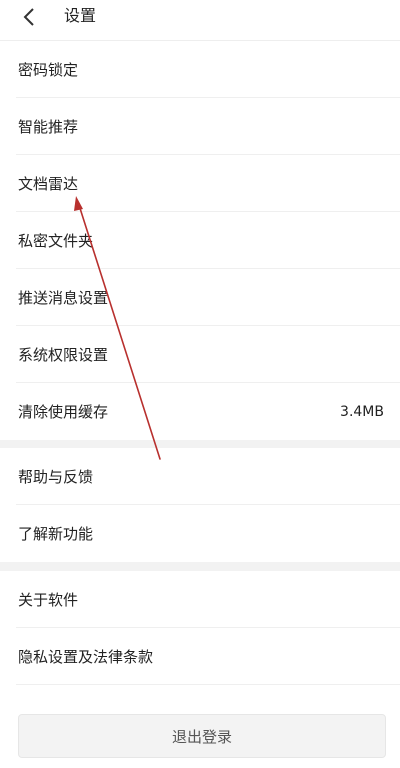 The width and height of the screenshot is (400, 768). What do you see at coordinates (48, 184) in the screenshot?
I see `item-label: 文档雷达` at bounding box center [48, 184].